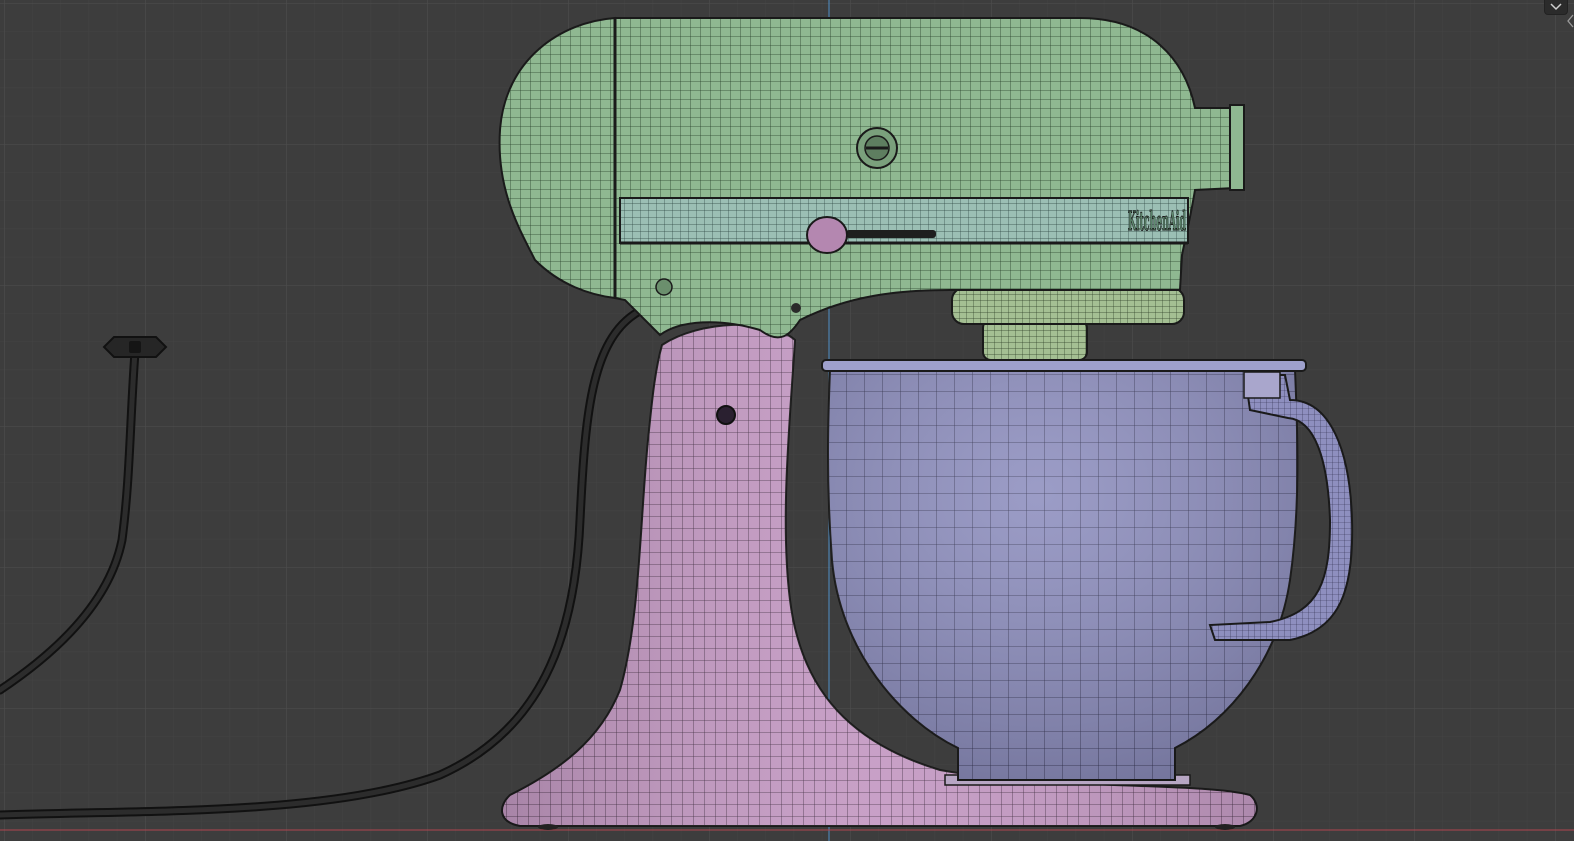  Describe the element at coordinates (796, 308) in the screenshot. I see `head-pivot-dot` at that location.